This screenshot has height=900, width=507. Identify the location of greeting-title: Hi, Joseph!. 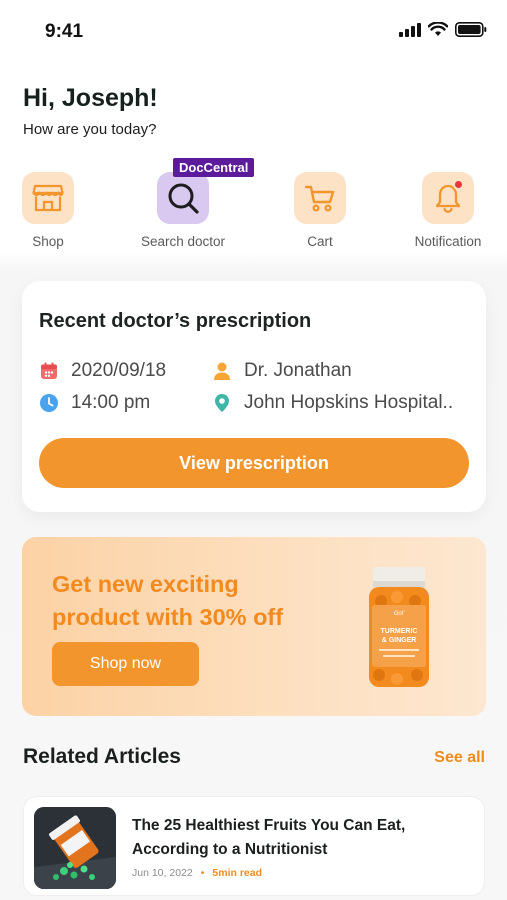
(90, 98).